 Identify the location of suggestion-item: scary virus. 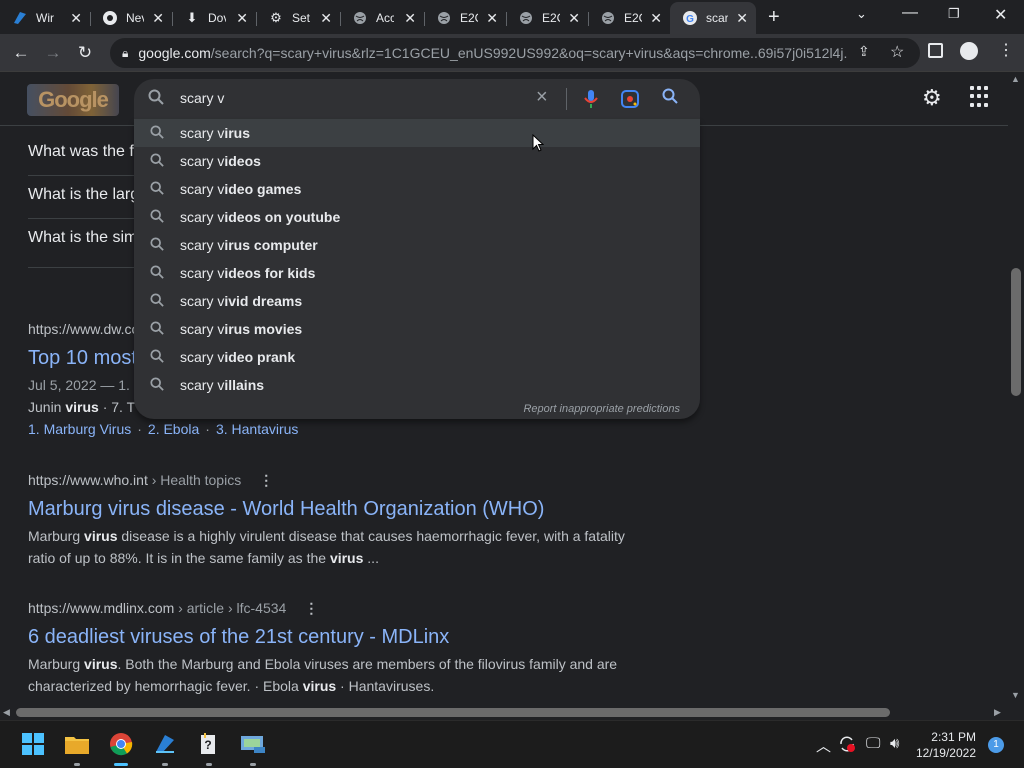
(417, 133).